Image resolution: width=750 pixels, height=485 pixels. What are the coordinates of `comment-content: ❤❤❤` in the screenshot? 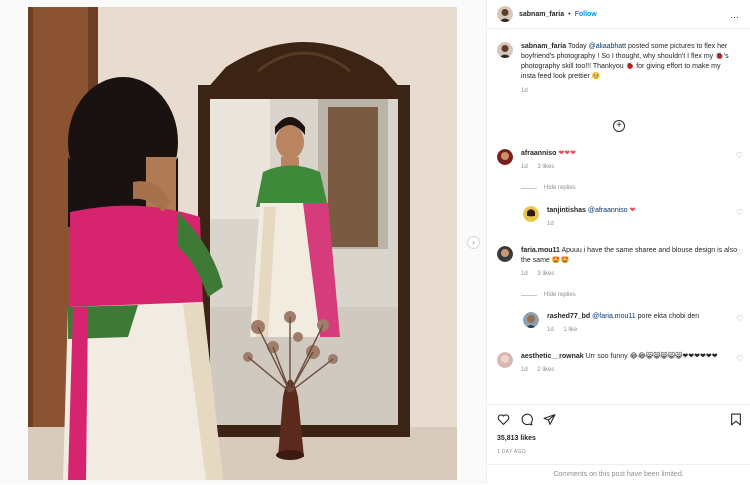 It's located at (567, 153).